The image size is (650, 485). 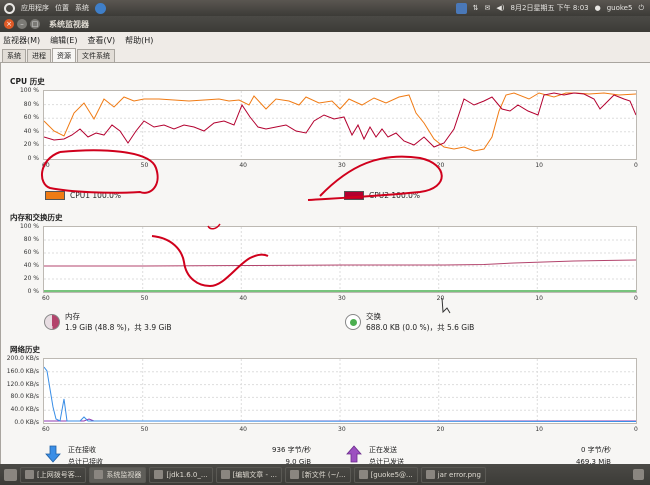 What do you see at coordinates (22, 24) in the screenshot?
I see `minimize-button: –` at bounding box center [22, 24].